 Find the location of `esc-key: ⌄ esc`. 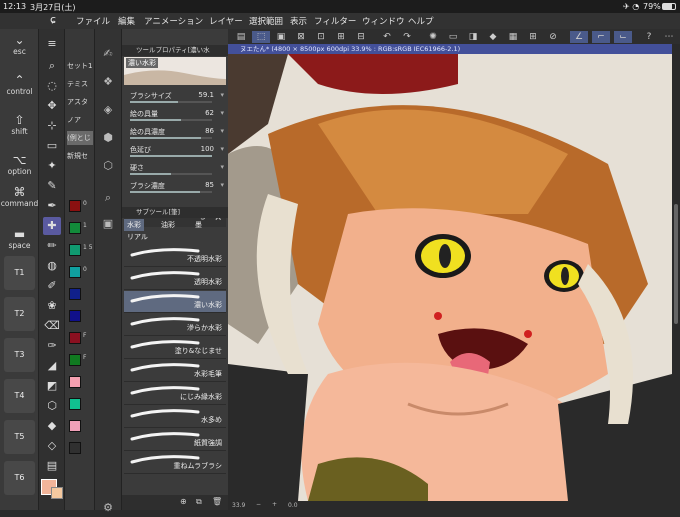

esc-key: ⌄ esc is located at coordinates (19, 44).